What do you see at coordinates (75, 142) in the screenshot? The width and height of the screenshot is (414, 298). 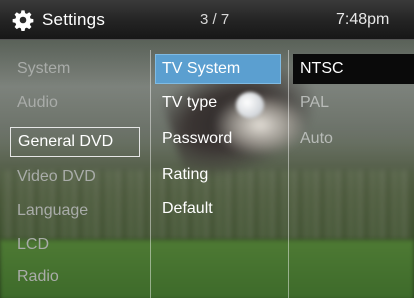 I see `category-general-dvd: General DVD` at bounding box center [75, 142].